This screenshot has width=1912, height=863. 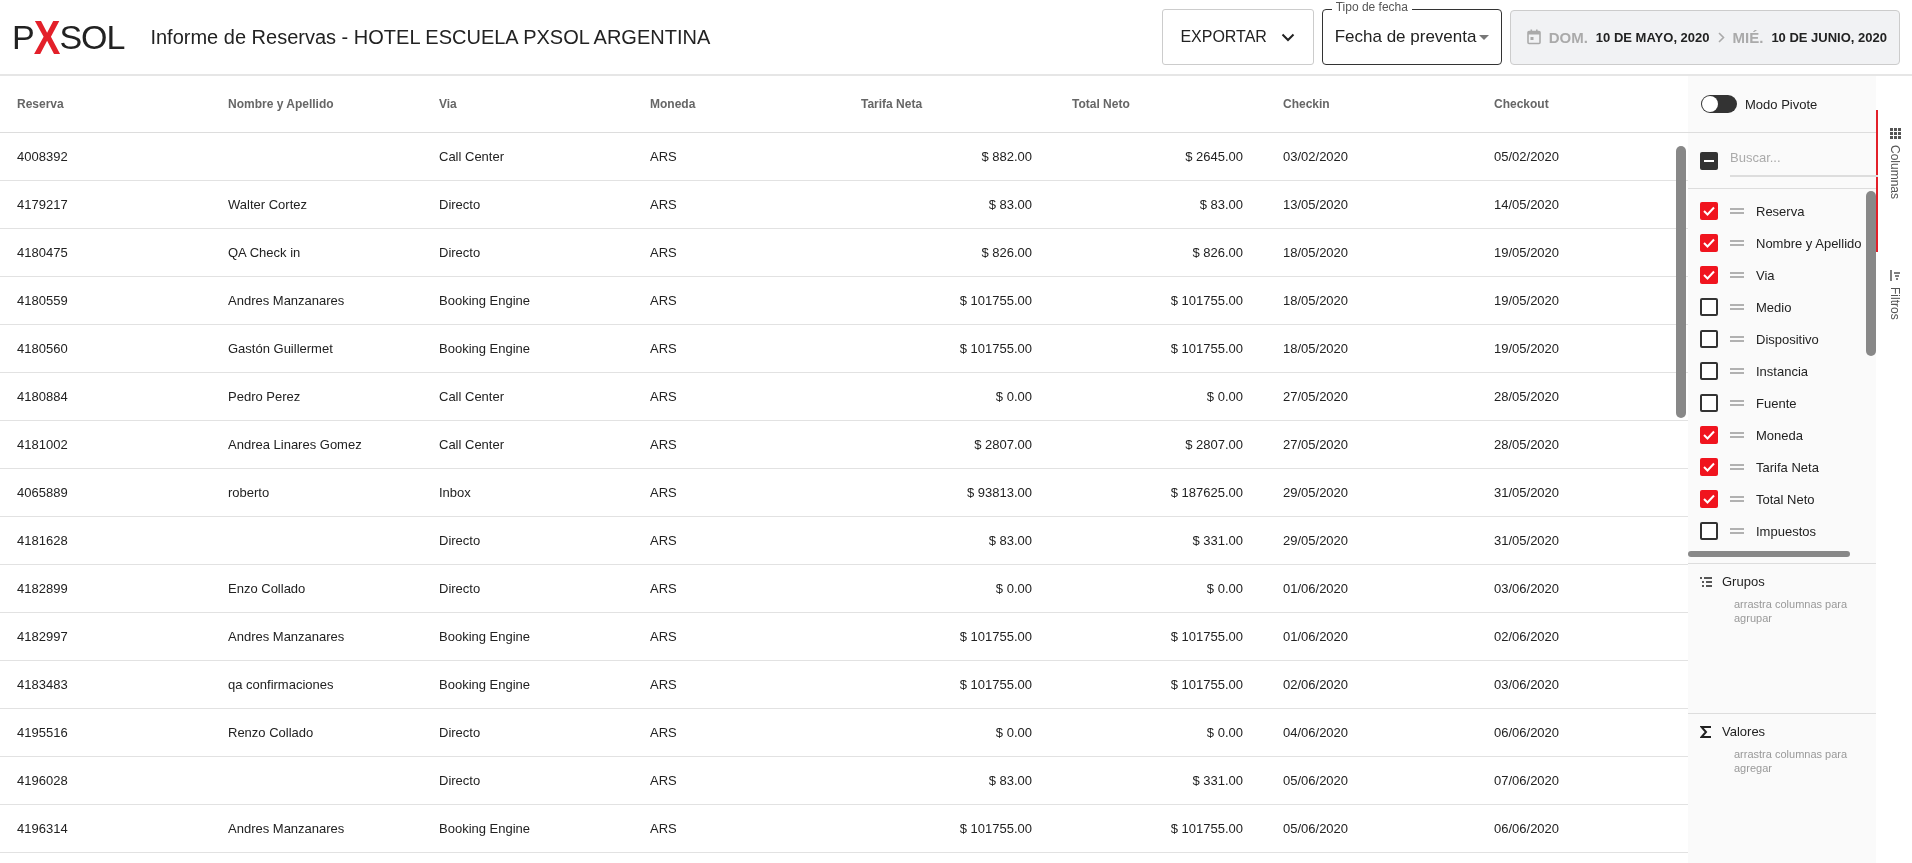 What do you see at coordinates (1527, 348) in the screenshot?
I see `table-cell: 19/05/2020` at bounding box center [1527, 348].